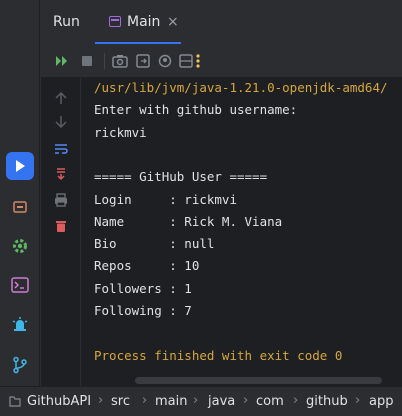 This screenshot has height=416, width=402. Describe the element at coordinates (188, 221) in the screenshot. I see `console-line: Name : Rick M. Viana` at that location.